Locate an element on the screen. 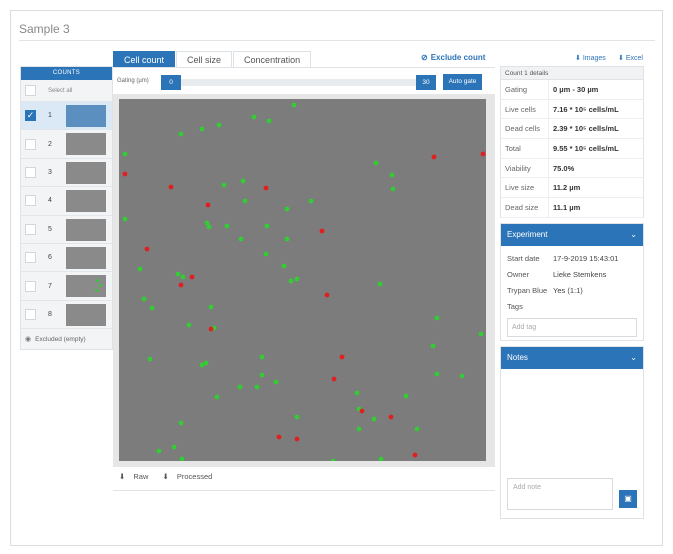 The image size is (673, 554). exclude-count-label: Exclude count is located at coordinates (458, 57).